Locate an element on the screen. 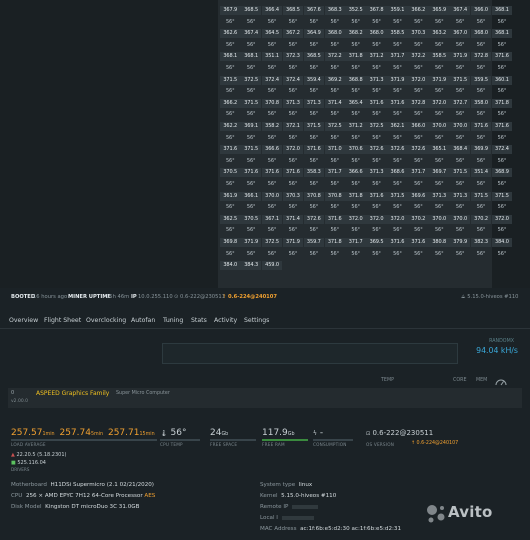 Image resolution: width=530 pixels, height=540 pixels. total-hashrate: 94.04 kH/s is located at coordinates (497, 350).